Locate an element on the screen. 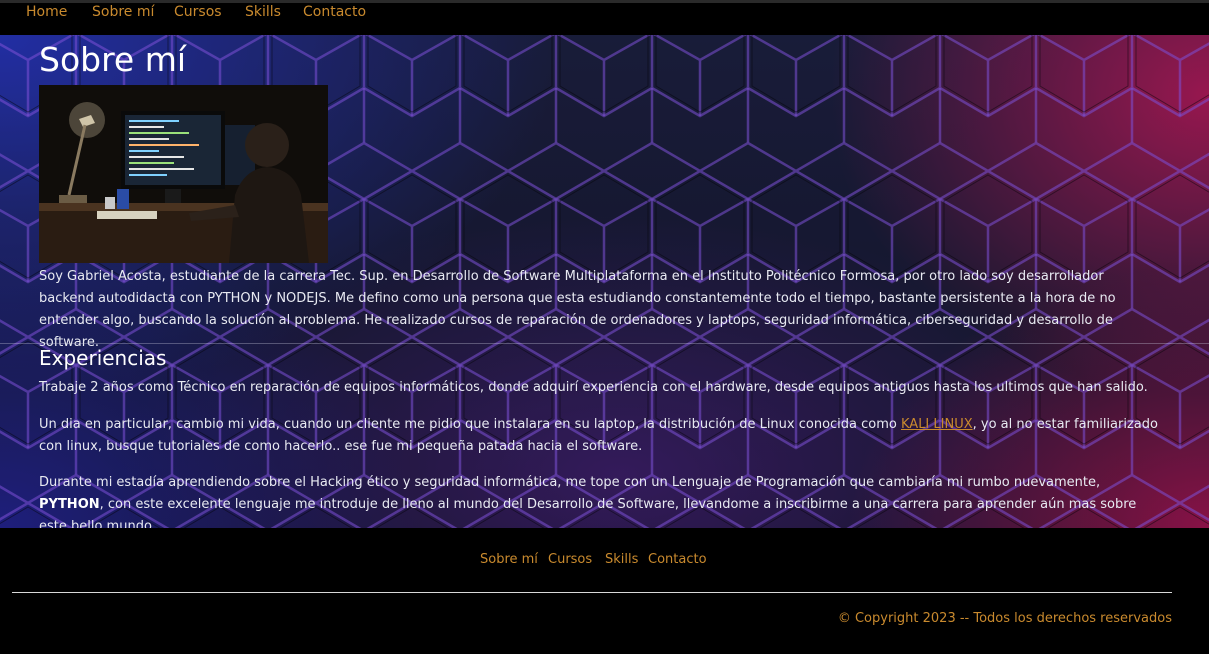  nav-link-skills: Skills is located at coordinates (263, 12).